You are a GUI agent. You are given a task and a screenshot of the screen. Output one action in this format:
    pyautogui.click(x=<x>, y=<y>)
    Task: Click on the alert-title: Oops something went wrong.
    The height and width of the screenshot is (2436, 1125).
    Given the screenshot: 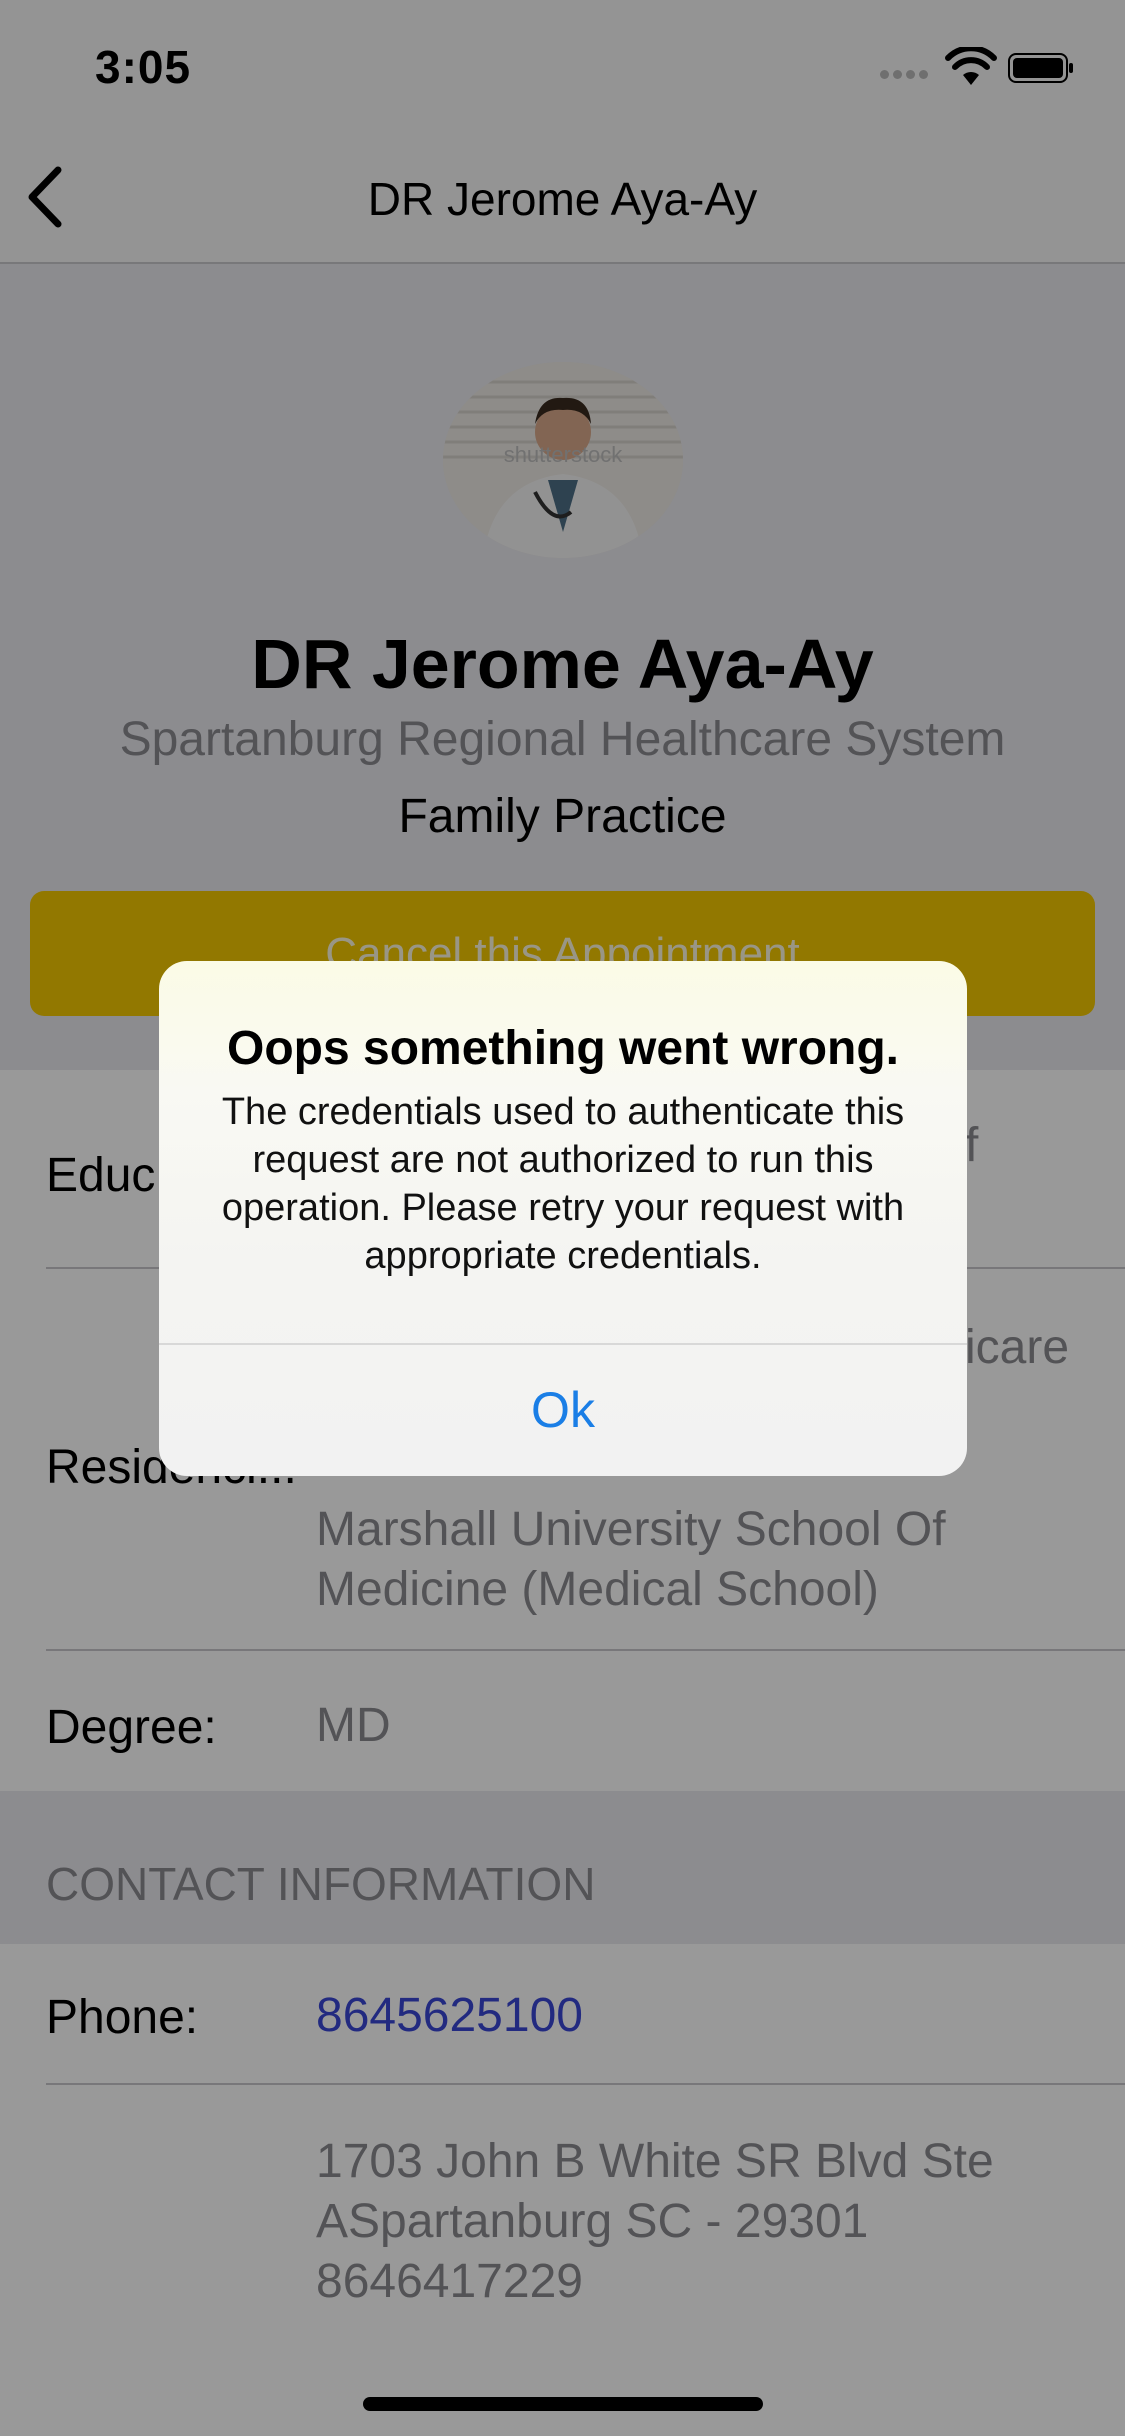 What is the action you would take?
    pyautogui.click(x=563, y=1048)
    